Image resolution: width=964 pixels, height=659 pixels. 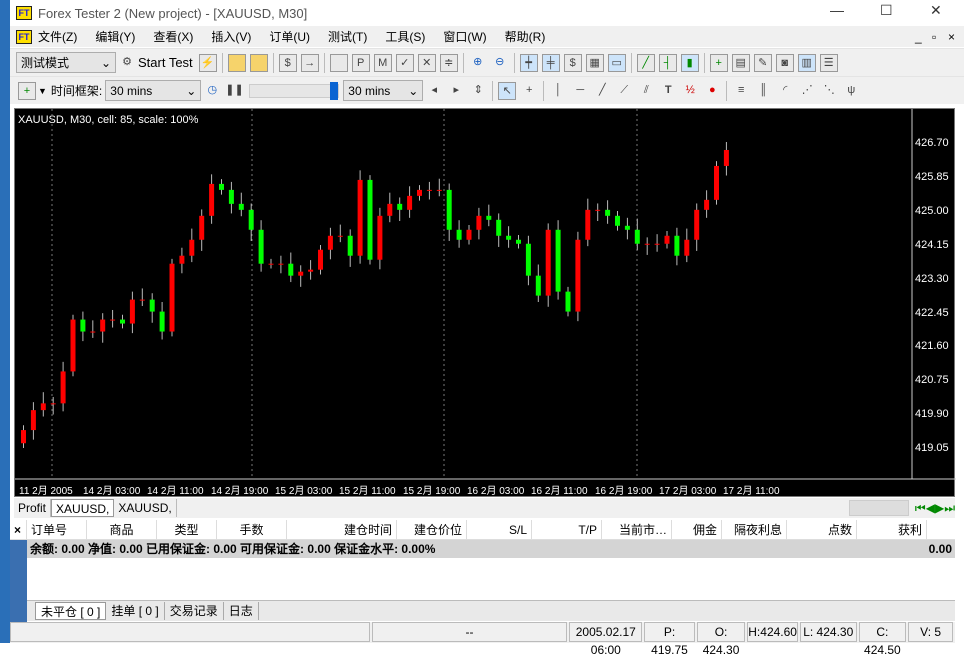 What do you see at coordinates (718, 62) in the screenshot?
I see `add-indicator-icon: +` at bounding box center [718, 62].